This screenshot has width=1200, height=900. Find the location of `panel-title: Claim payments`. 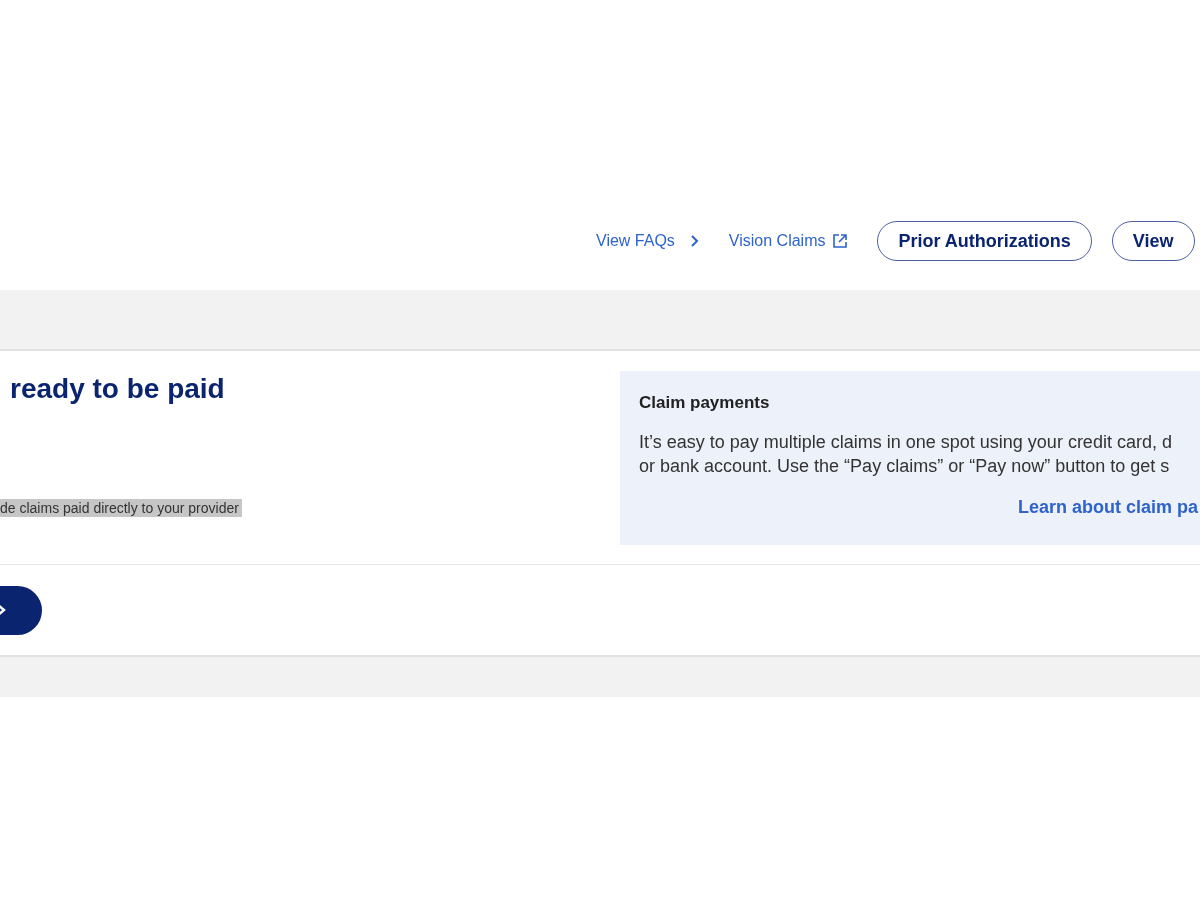

panel-title: Claim payments is located at coordinates (705, 403).